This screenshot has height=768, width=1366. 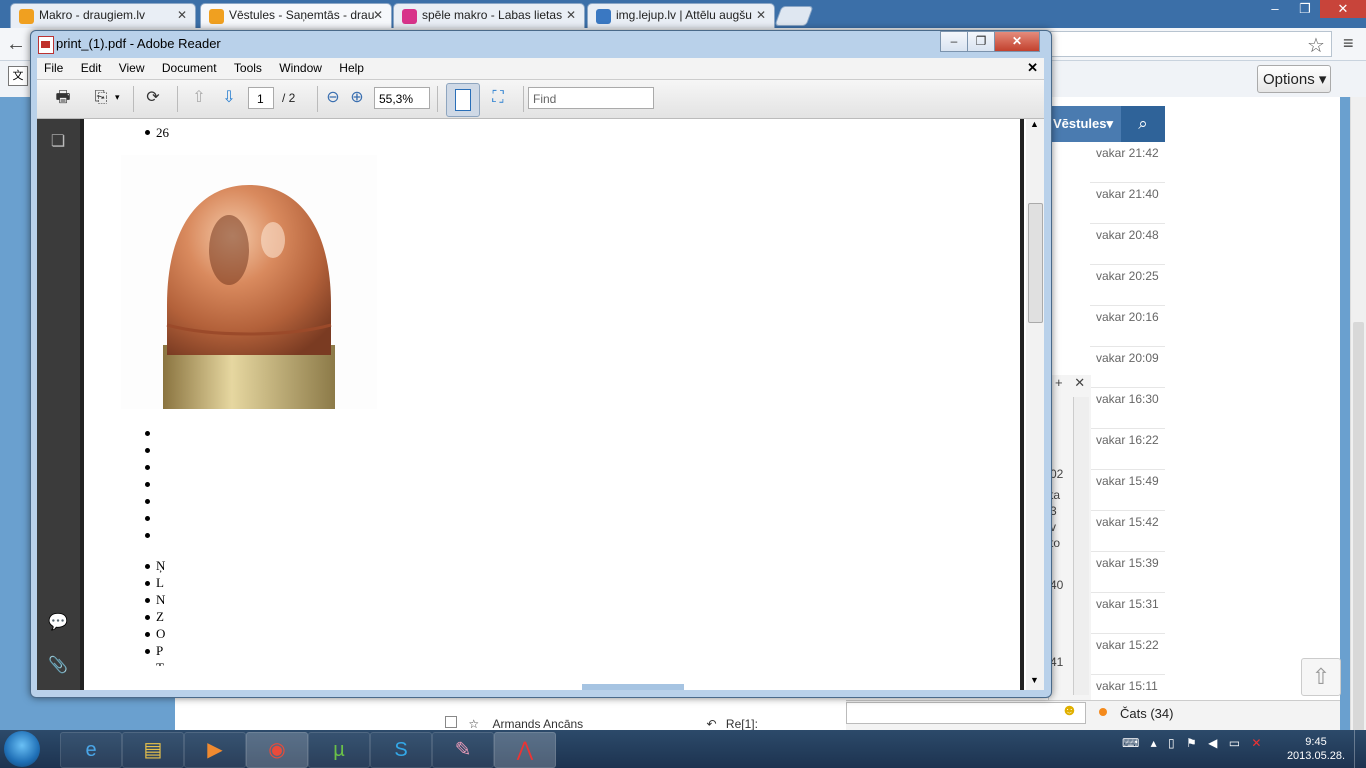 What do you see at coordinates (189, 66) in the screenshot?
I see `menu-document: Document` at bounding box center [189, 66].